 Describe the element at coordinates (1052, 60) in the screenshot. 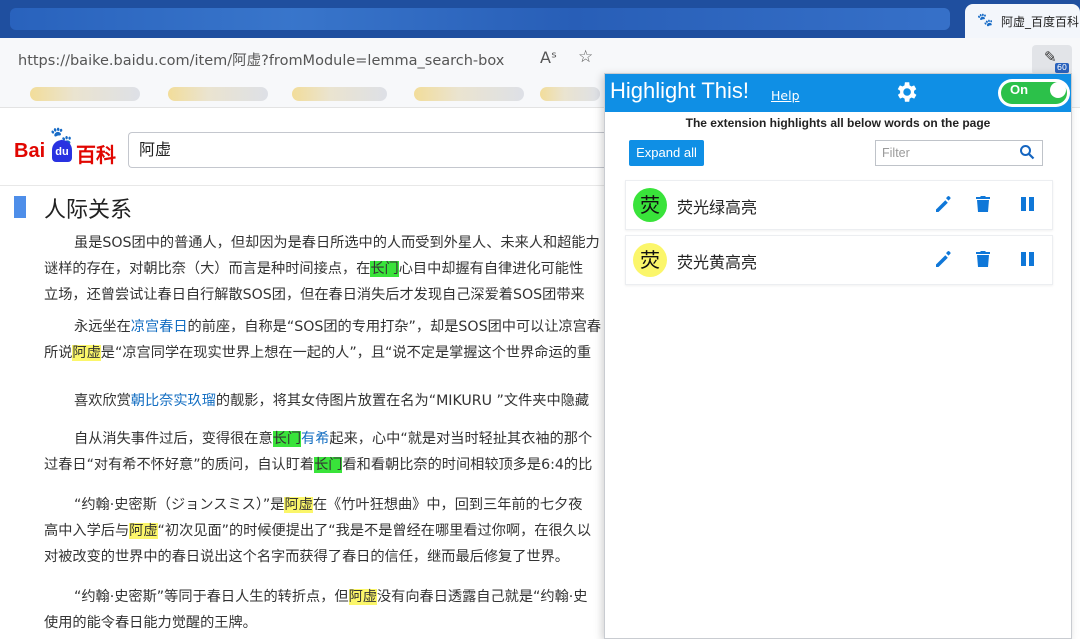

I see `highlight-extension-button: ✎ 60` at that location.